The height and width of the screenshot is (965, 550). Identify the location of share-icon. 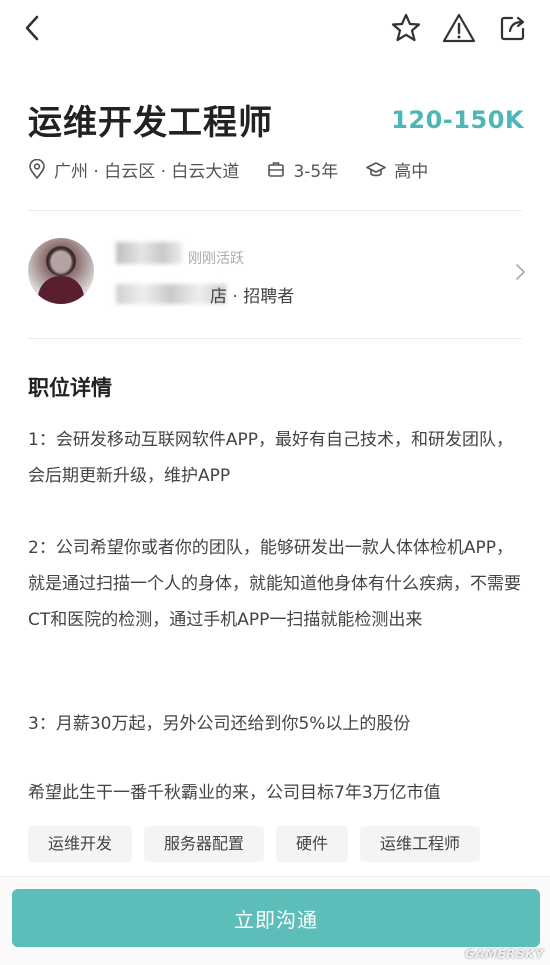
(512, 28).